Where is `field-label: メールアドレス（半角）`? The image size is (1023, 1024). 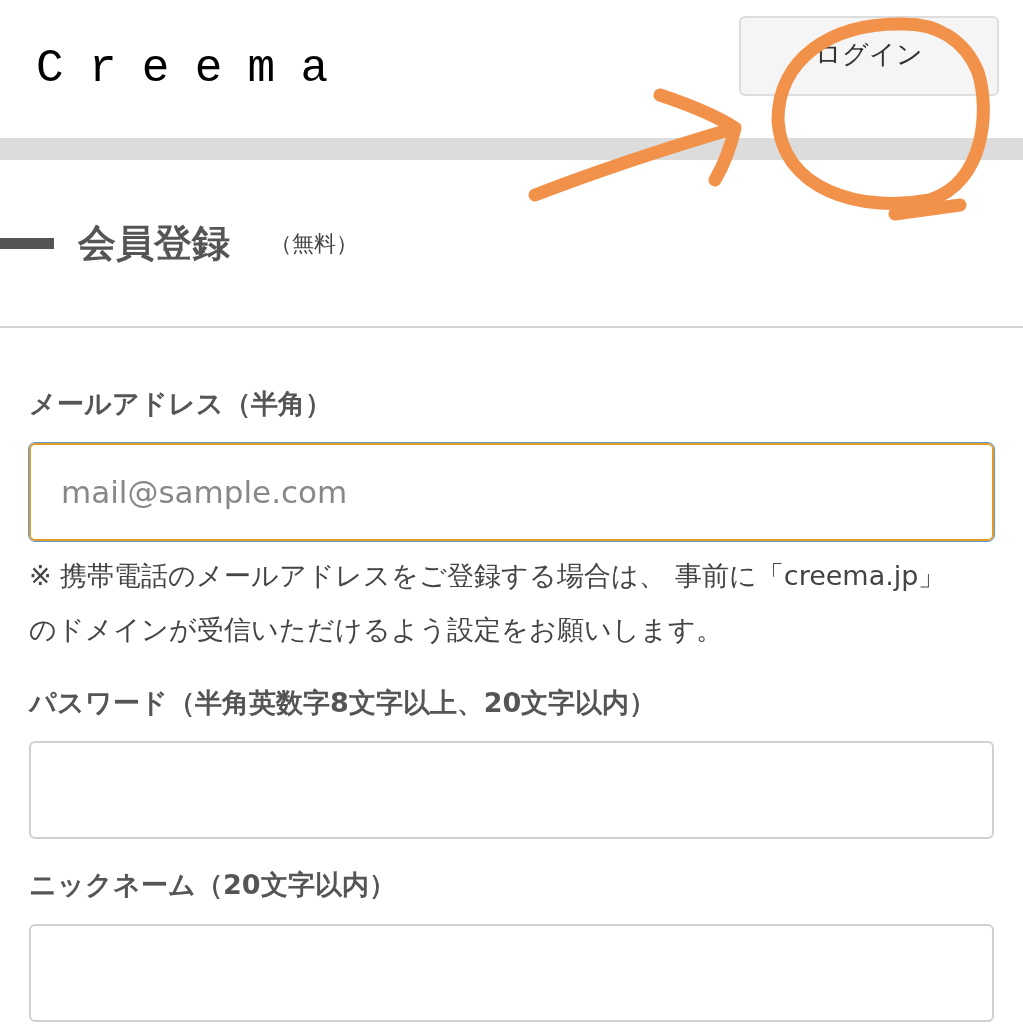
field-label: メールアドレス（半角） is located at coordinates (181, 404).